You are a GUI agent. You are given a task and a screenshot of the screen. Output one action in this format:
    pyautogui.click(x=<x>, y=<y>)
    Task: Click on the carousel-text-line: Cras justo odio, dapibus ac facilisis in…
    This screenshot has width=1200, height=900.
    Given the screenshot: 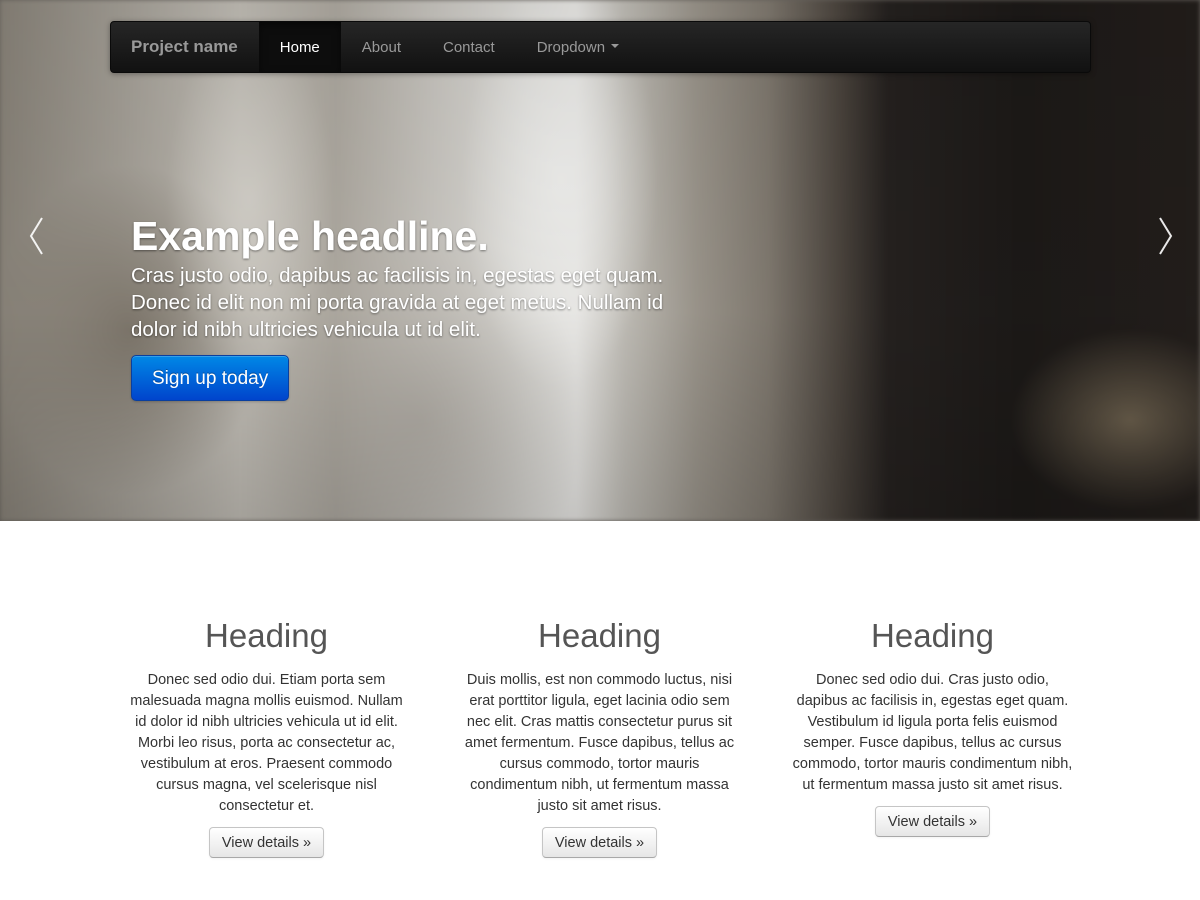 What is the action you would take?
    pyautogui.click(x=397, y=275)
    